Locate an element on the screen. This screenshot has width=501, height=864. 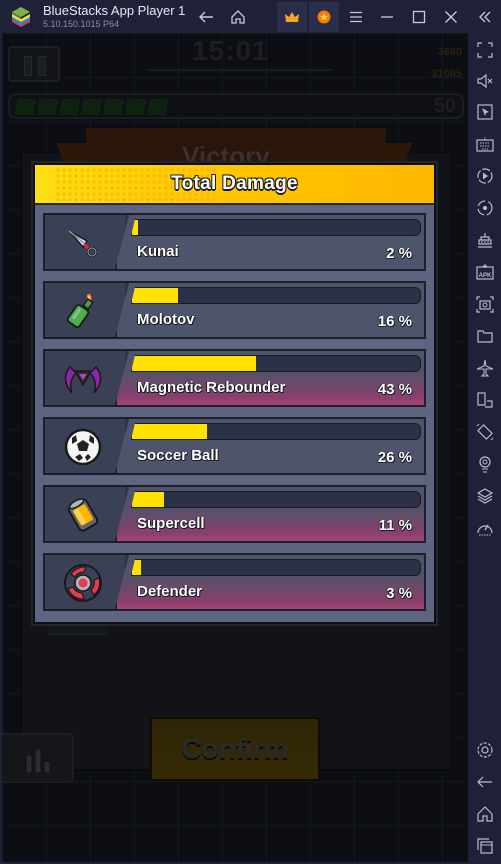
layers-icon is located at coordinates (485, 496).